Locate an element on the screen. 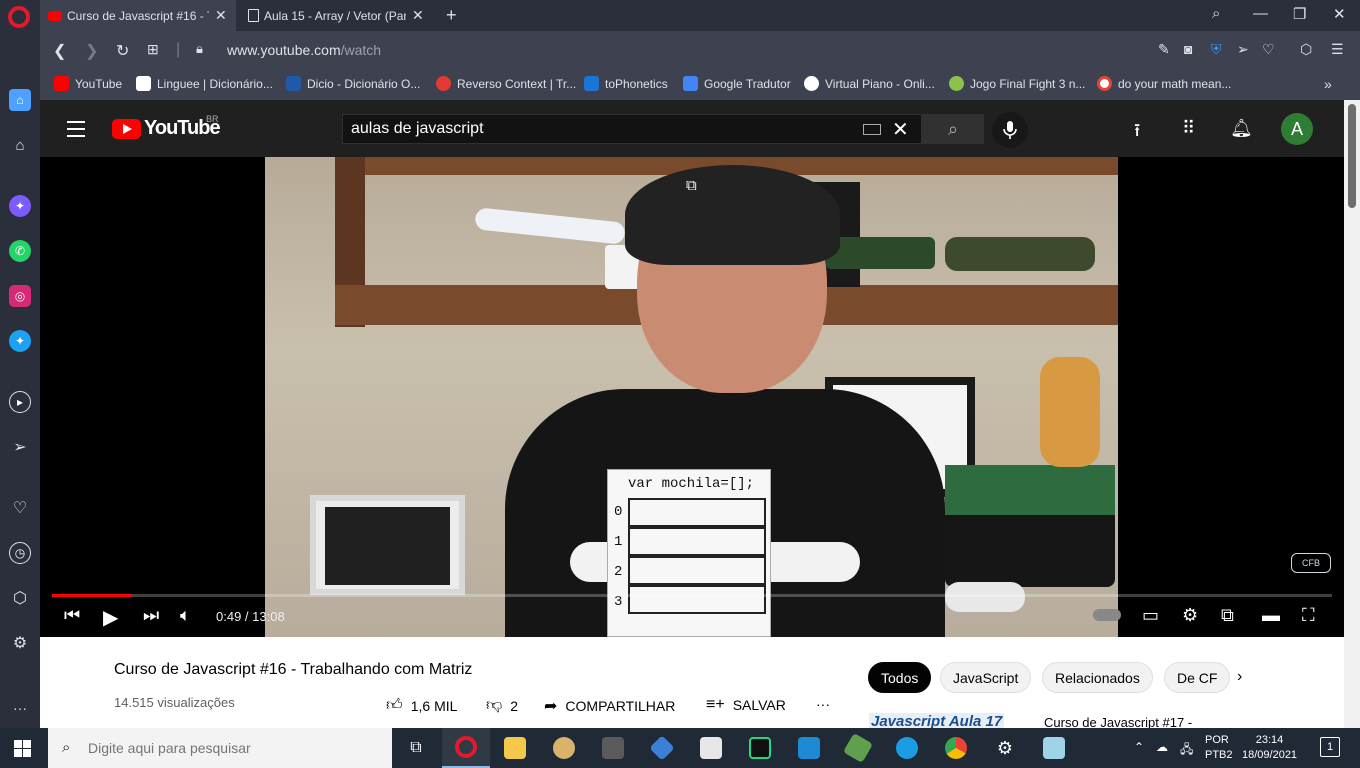 The width and height of the screenshot is (1360, 768). search-button: ⌕ is located at coordinates (953, 129).